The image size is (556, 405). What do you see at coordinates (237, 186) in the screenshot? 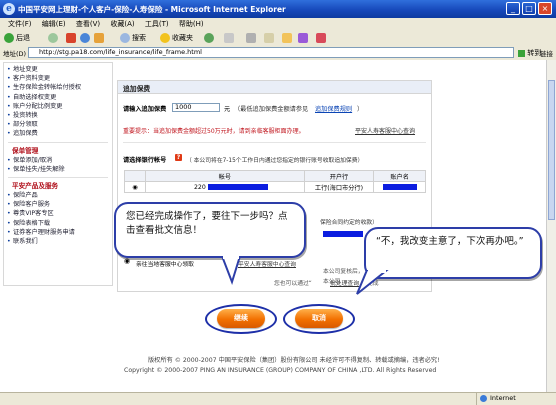
I see `redacted-account-number` at bounding box center [237, 186].